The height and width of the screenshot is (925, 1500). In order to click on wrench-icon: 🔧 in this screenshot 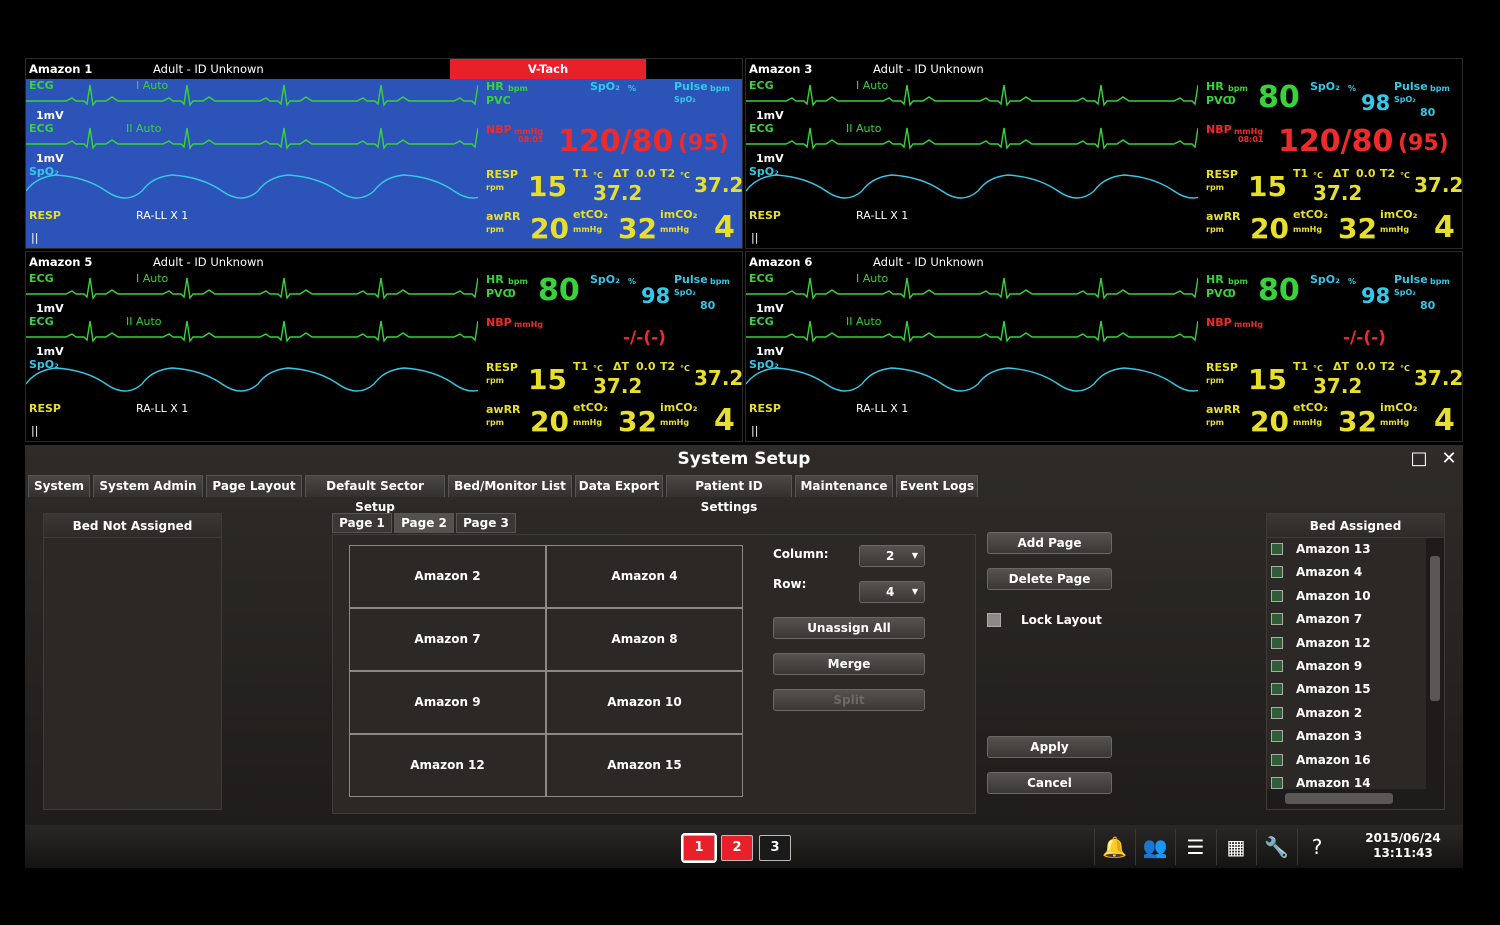, I will do `click(1276, 847)`.